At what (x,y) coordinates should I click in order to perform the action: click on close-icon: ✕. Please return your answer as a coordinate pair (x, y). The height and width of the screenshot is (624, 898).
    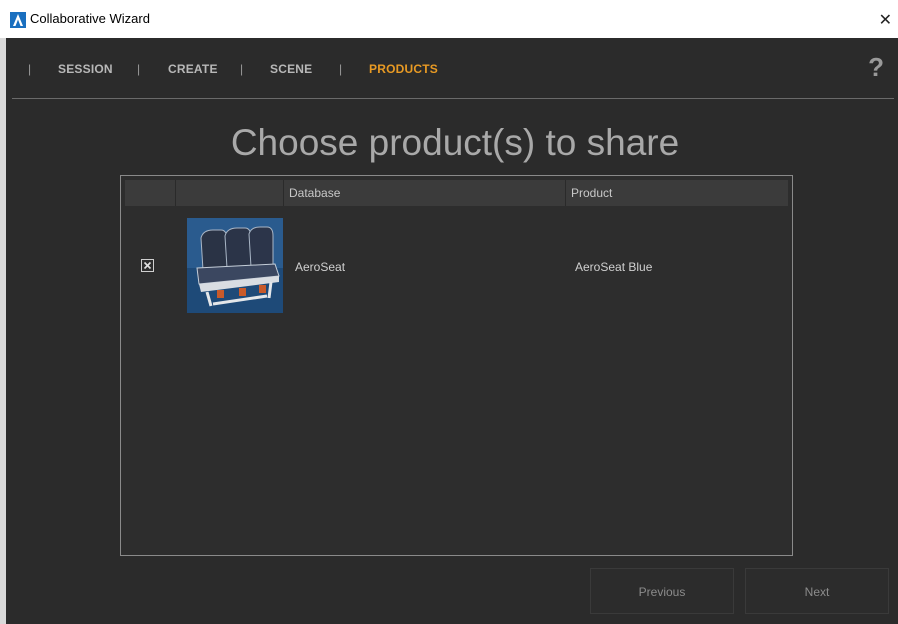
    Looking at the image, I should click on (885, 20).